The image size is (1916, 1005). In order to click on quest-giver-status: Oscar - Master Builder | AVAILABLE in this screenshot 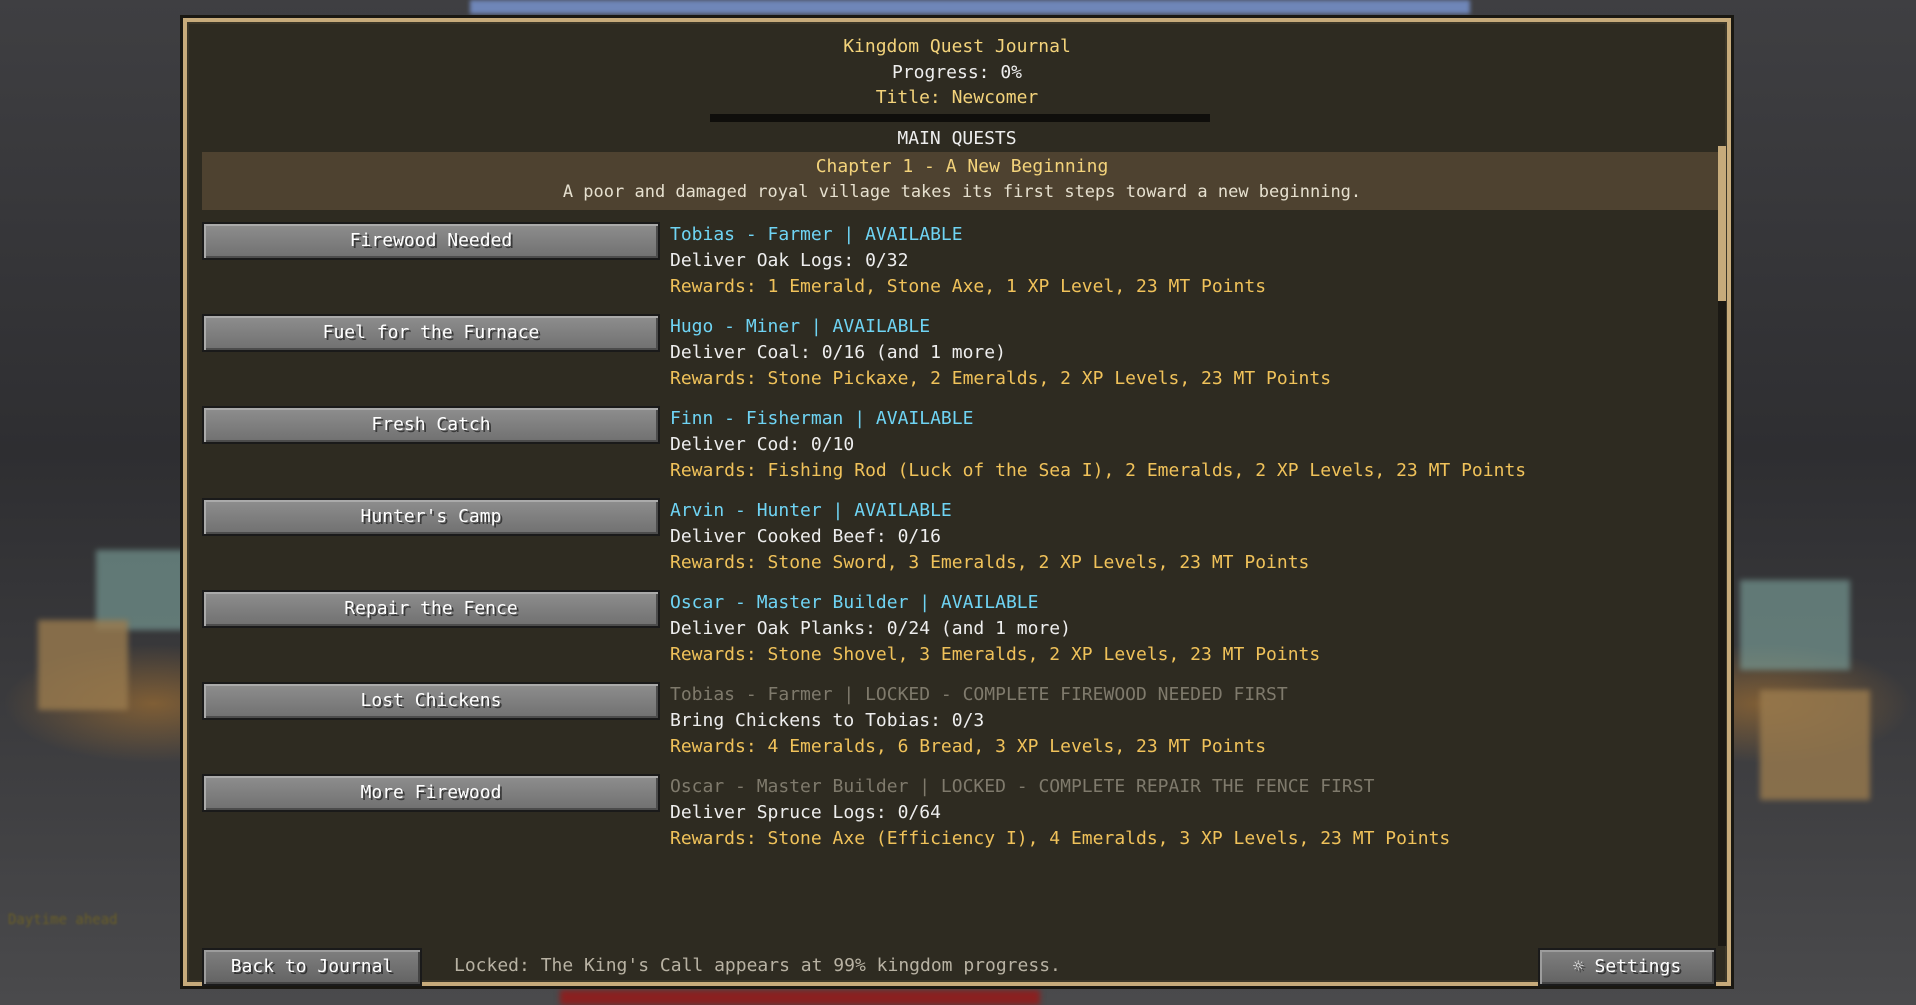, I will do `click(854, 602)`.